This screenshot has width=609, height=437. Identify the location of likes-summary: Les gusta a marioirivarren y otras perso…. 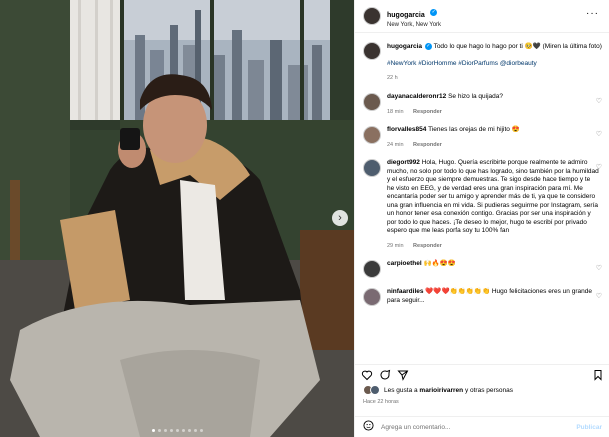
(438, 390).